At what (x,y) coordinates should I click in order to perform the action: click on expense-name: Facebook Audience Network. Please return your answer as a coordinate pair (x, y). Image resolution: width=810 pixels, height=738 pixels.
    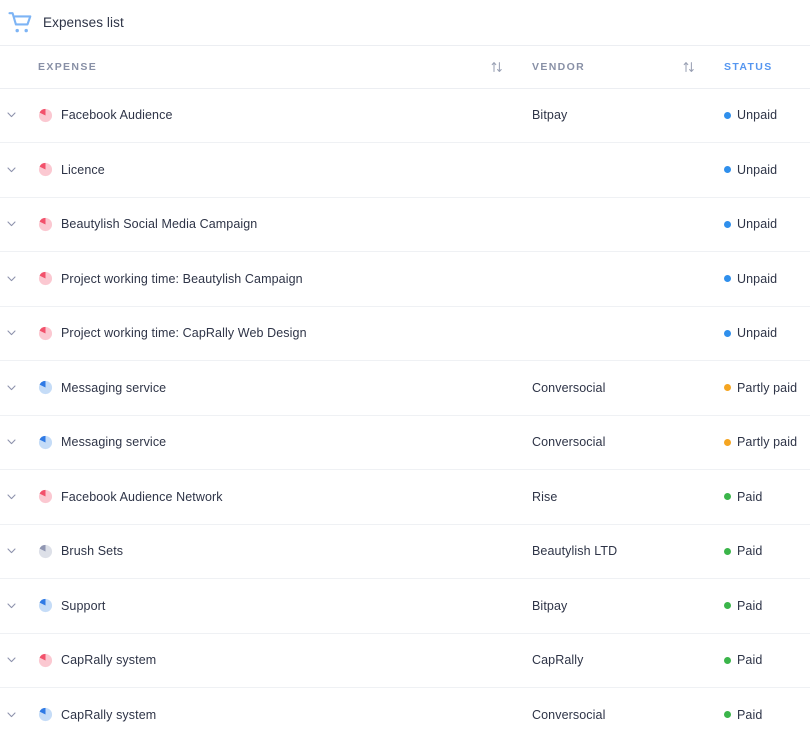
    Looking at the image, I should click on (142, 496).